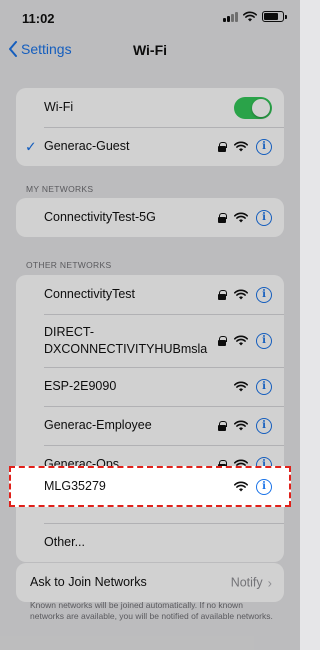 This screenshot has width=320, height=650. What do you see at coordinates (150, 107) in the screenshot?
I see `wifi-toggle-row: Wi-Fi` at bounding box center [150, 107].